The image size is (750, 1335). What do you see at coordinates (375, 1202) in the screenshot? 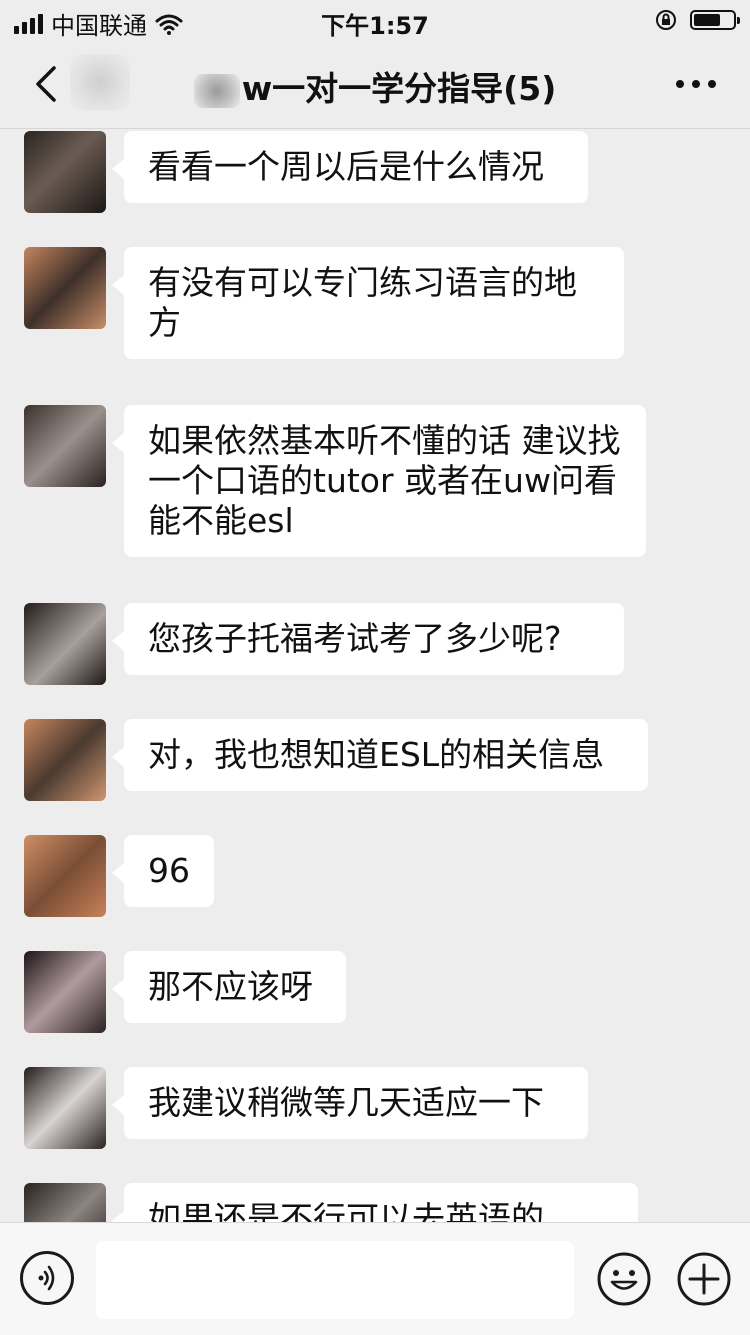
I see `message-bubble: 如果还是不行可以去英语的` at bounding box center [375, 1202].